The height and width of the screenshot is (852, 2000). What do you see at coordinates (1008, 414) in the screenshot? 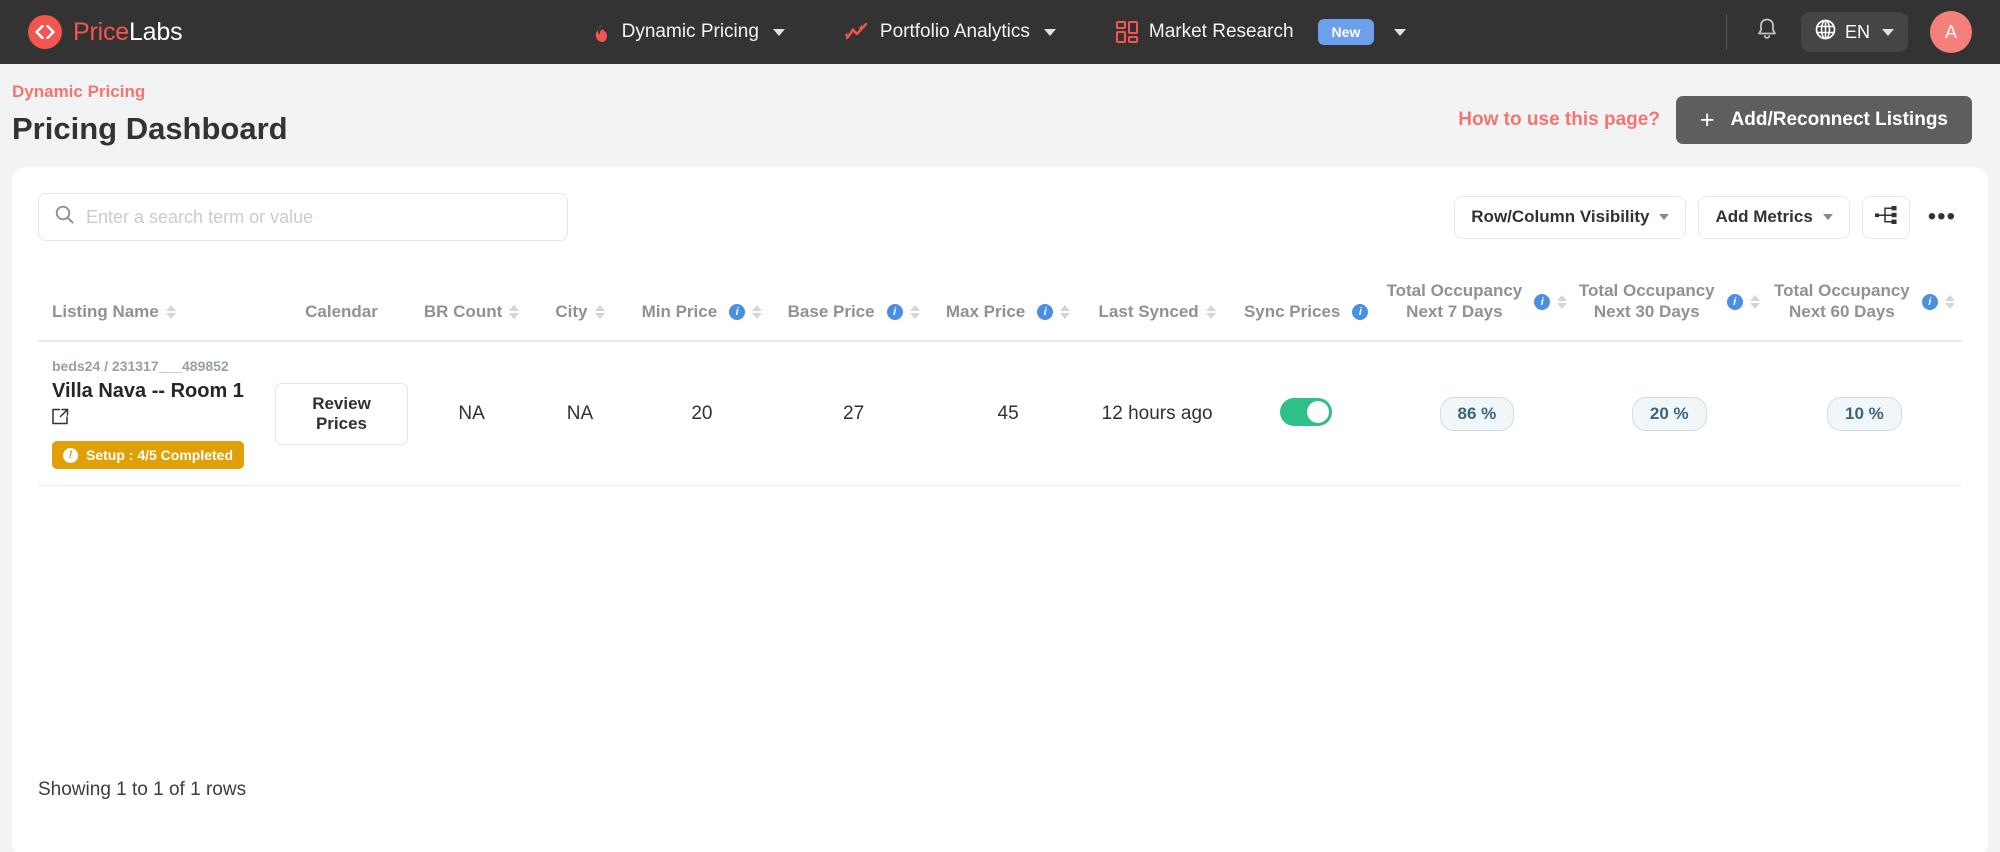
I see `cell-max-price: 45` at bounding box center [1008, 414].